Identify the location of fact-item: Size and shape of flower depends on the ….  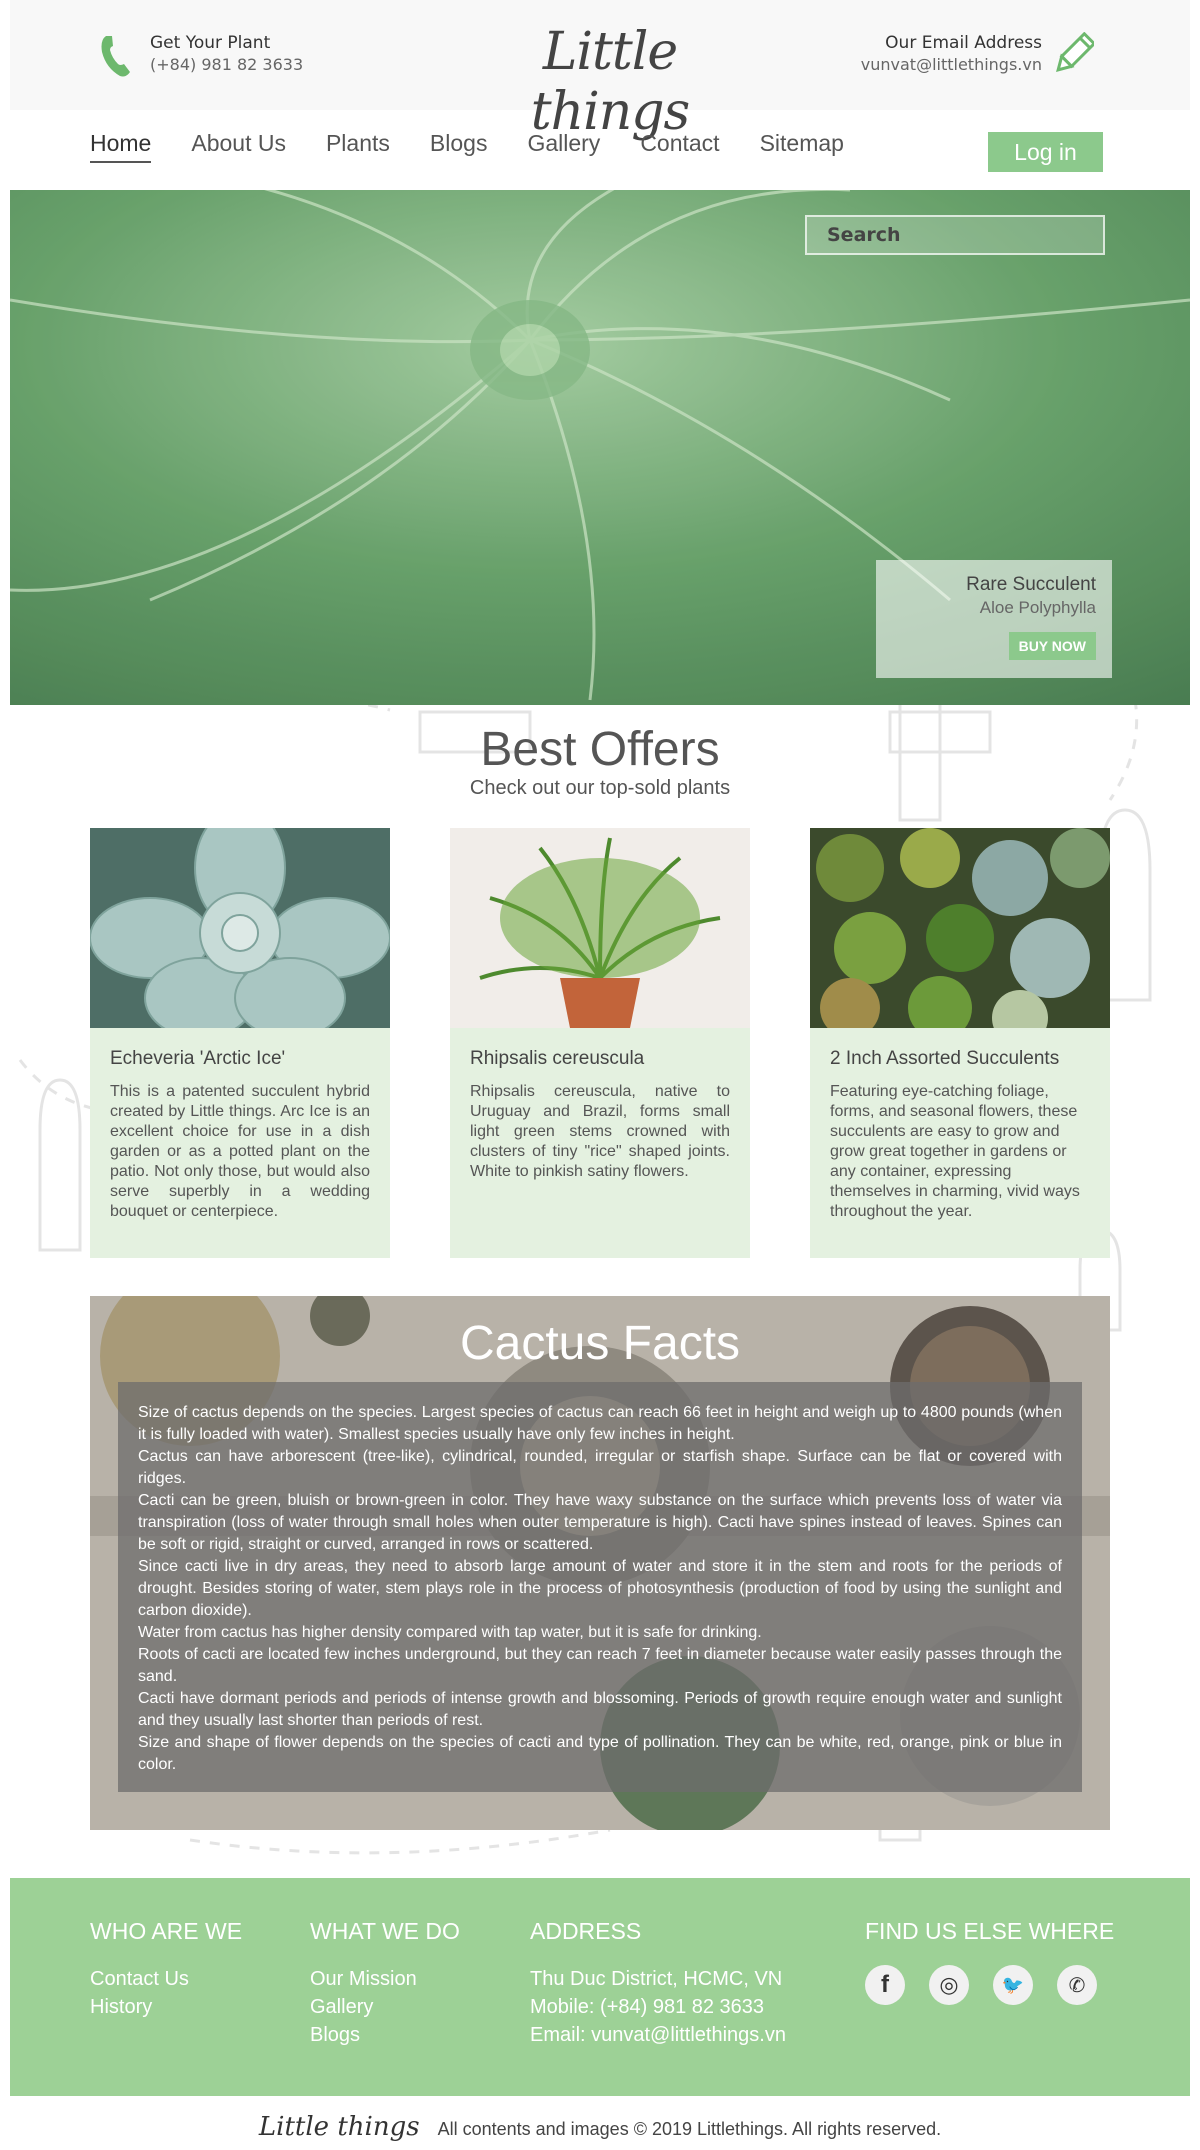
(600, 1753).